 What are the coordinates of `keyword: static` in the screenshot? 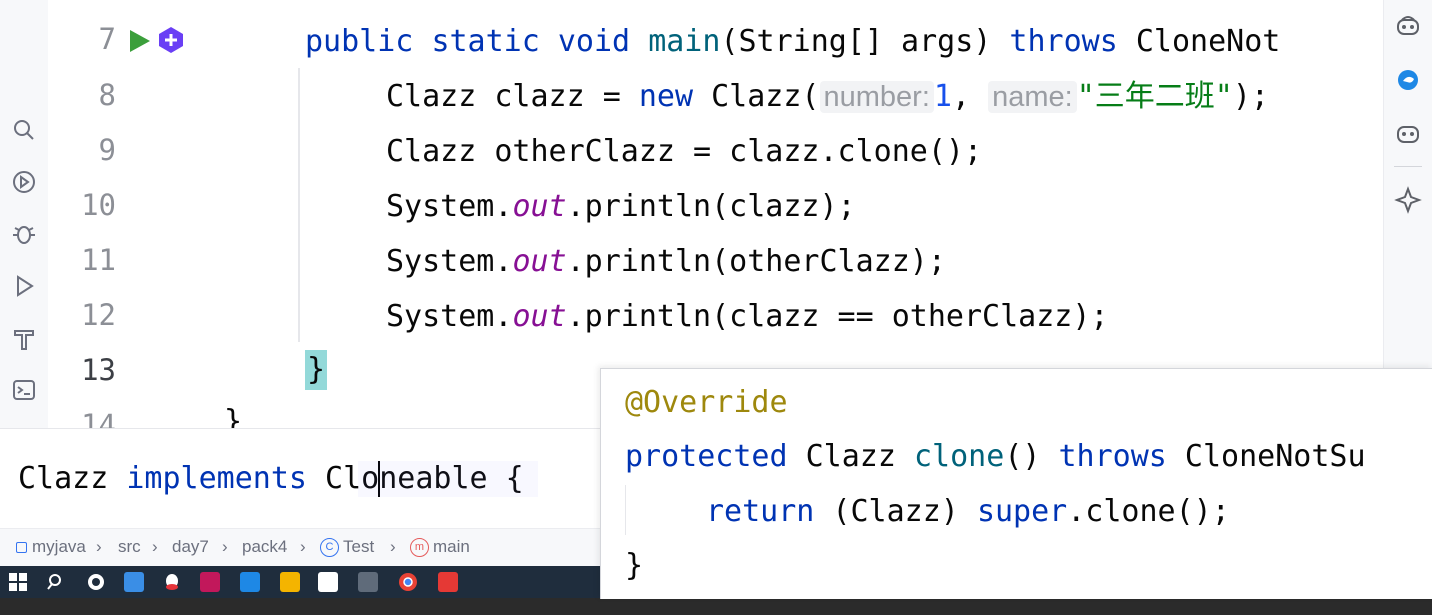 It's located at (485, 41).